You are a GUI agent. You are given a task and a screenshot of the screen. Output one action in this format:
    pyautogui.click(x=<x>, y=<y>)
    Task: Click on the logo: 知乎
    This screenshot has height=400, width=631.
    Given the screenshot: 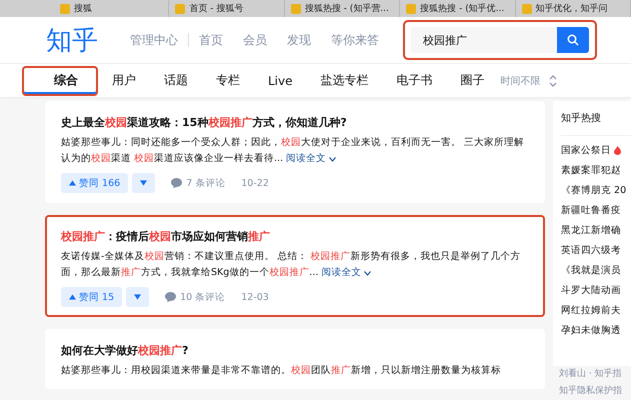 What is the action you would take?
    pyautogui.click(x=72, y=40)
    